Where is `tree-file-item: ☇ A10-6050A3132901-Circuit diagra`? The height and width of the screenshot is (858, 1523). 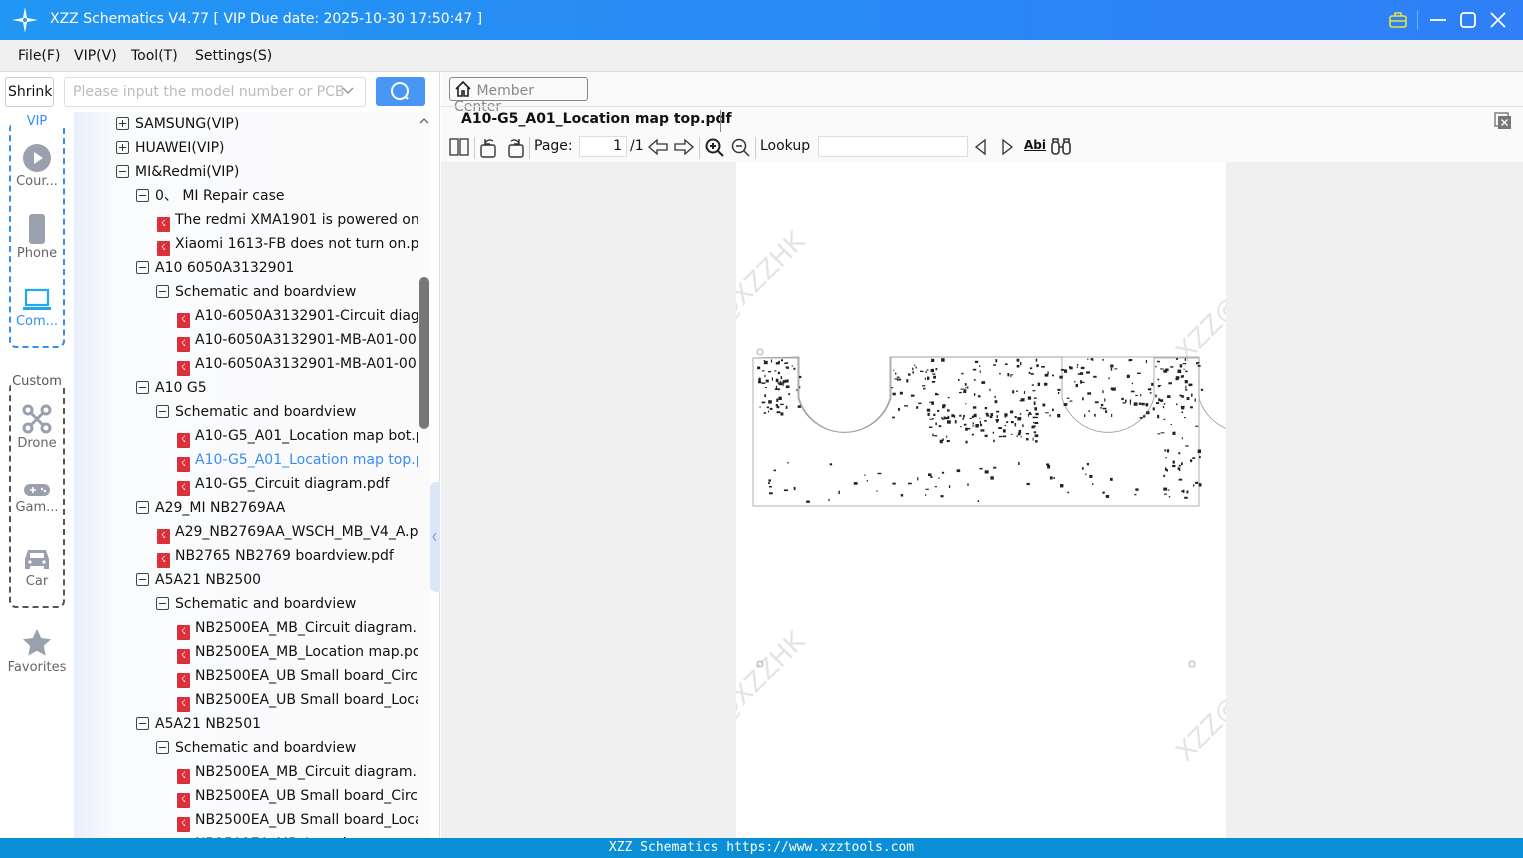
tree-file-item: ☇ A10-6050A3132901-Circuit diagra is located at coordinates (297, 316).